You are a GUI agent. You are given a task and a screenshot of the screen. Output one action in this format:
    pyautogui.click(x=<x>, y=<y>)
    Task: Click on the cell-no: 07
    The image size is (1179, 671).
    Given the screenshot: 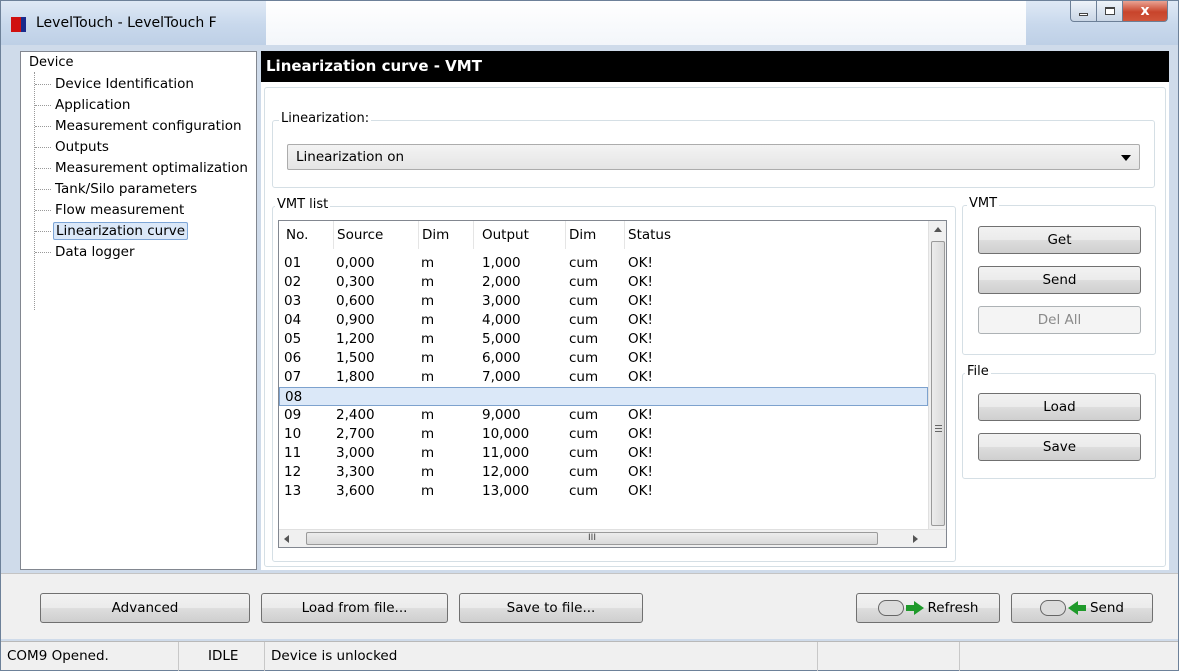 What is the action you would take?
    pyautogui.click(x=293, y=377)
    